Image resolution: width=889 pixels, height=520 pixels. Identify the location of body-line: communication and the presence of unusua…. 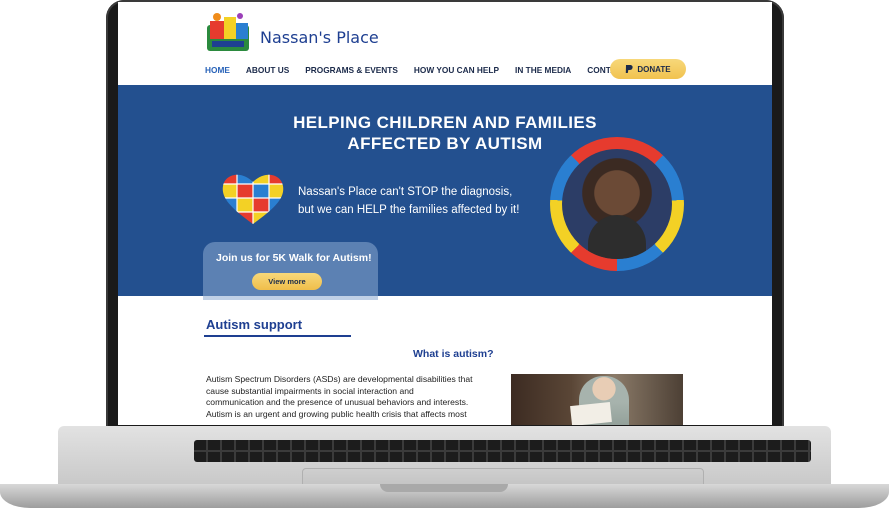
(337, 402).